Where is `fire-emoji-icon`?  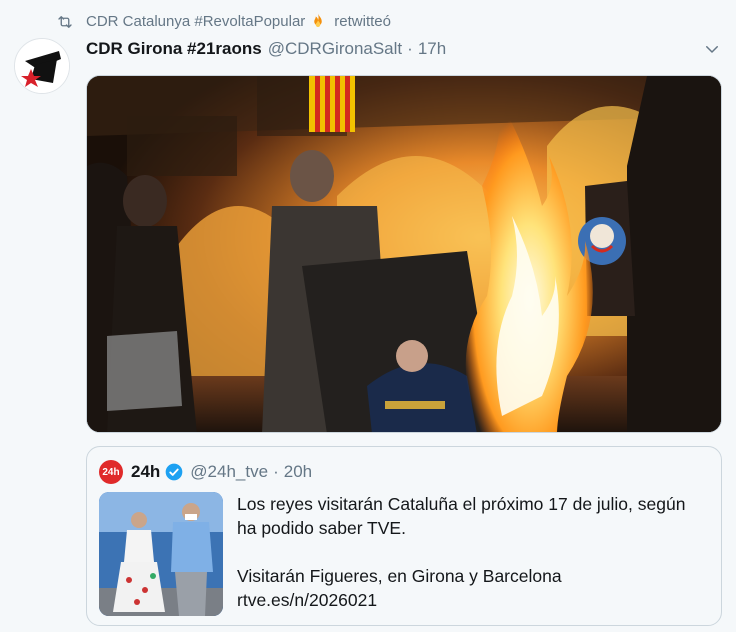 fire-emoji-icon is located at coordinates (318, 20).